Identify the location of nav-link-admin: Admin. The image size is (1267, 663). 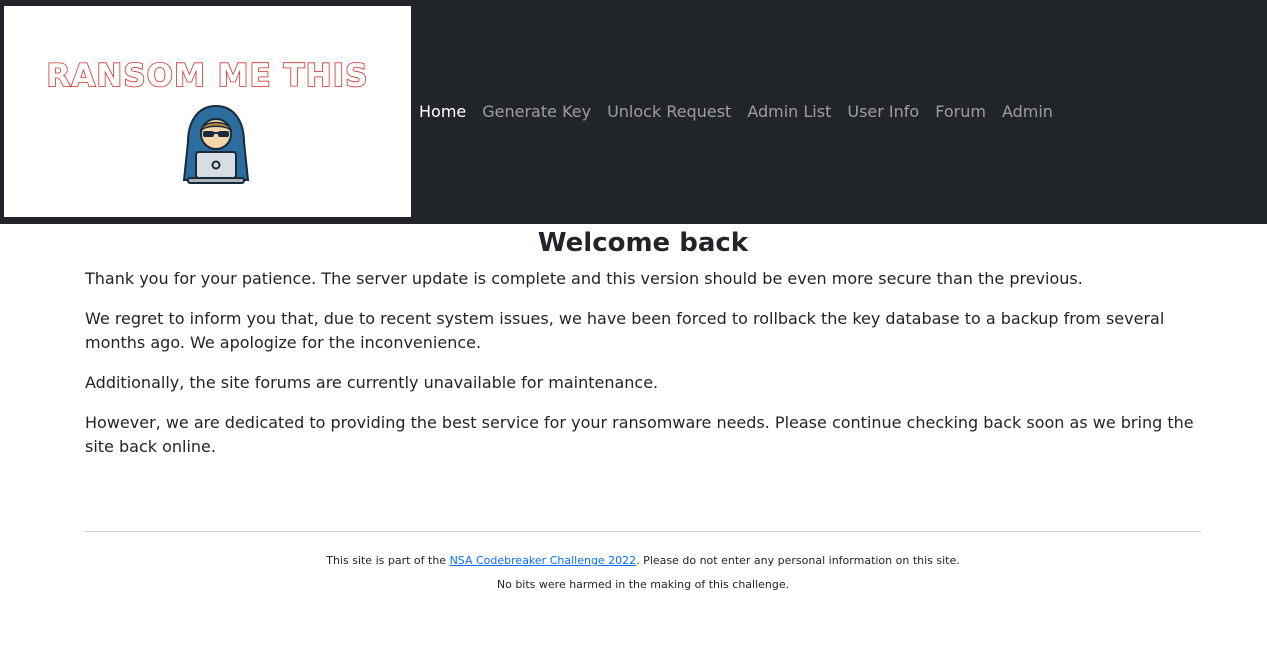
(1027, 112).